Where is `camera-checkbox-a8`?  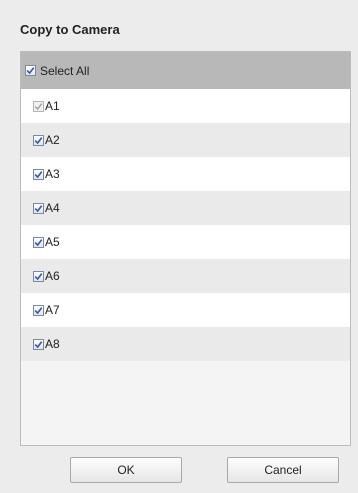
camera-checkbox-a8 is located at coordinates (38, 344).